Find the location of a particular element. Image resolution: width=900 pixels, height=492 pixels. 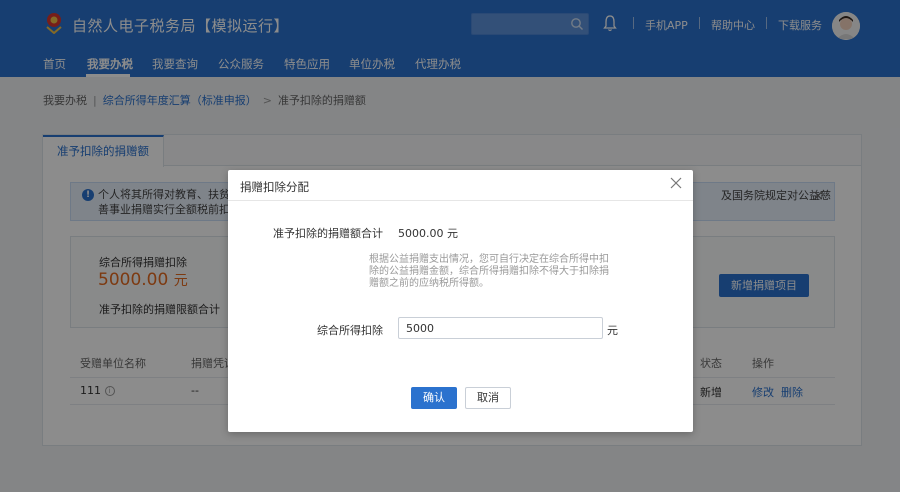

income-deduction-label: 综合所得扣除 is located at coordinates (350, 330).